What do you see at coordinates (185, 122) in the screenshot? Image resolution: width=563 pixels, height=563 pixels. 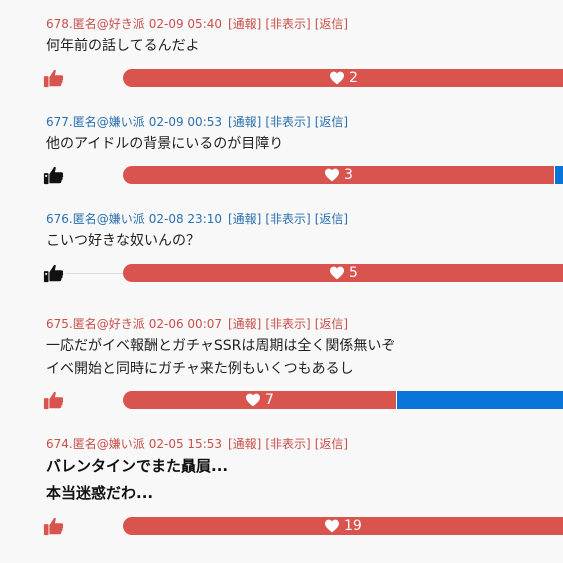 I see `comment-date: 02-09 00:53` at bounding box center [185, 122].